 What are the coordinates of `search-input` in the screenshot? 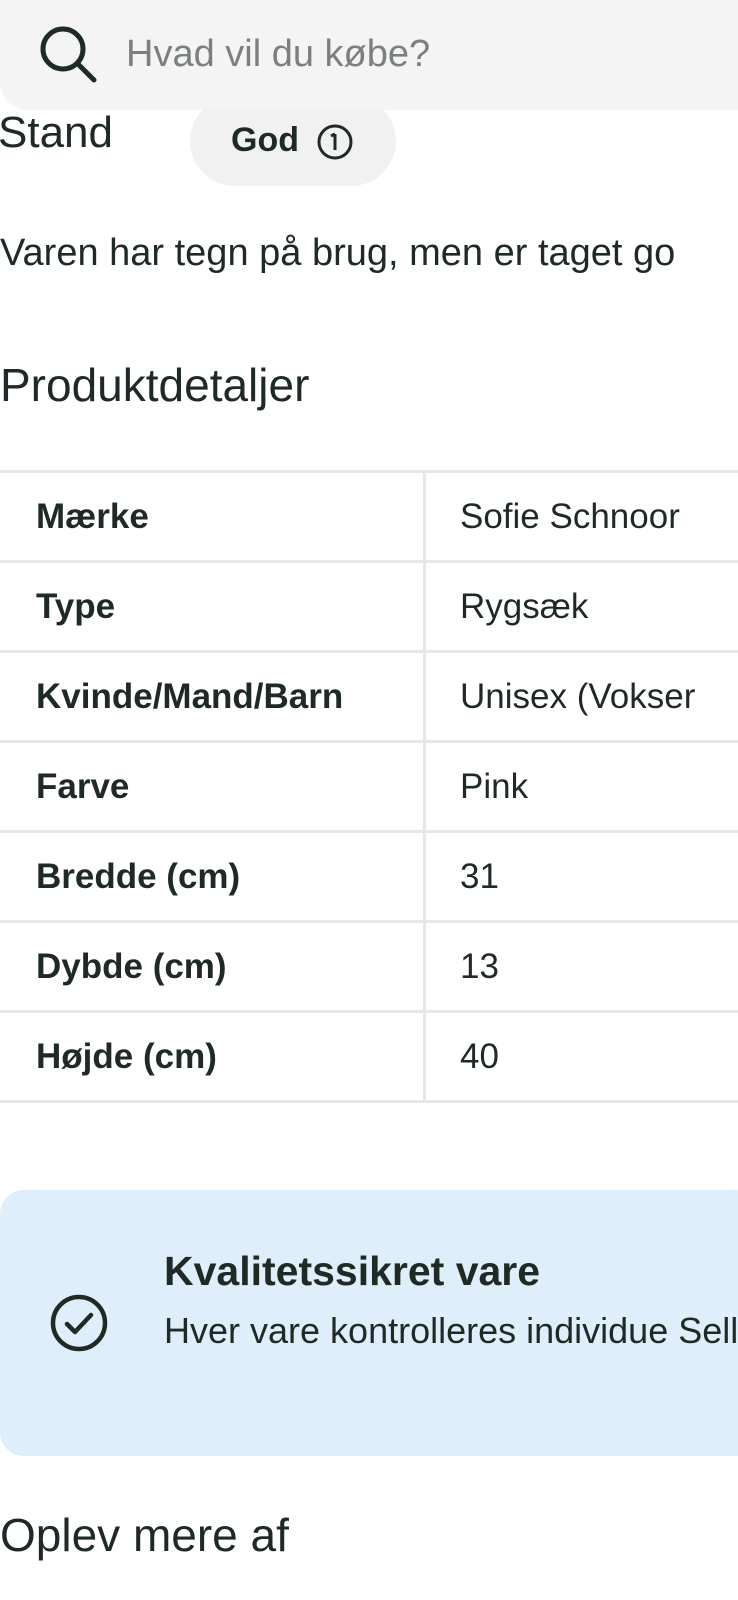 It's located at (426, 54).